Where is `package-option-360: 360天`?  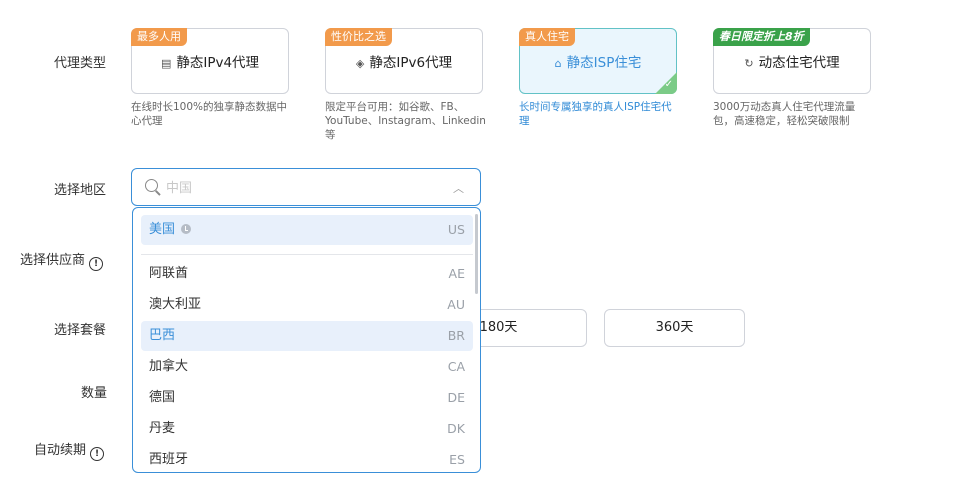
package-option-360: 360天 is located at coordinates (674, 328).